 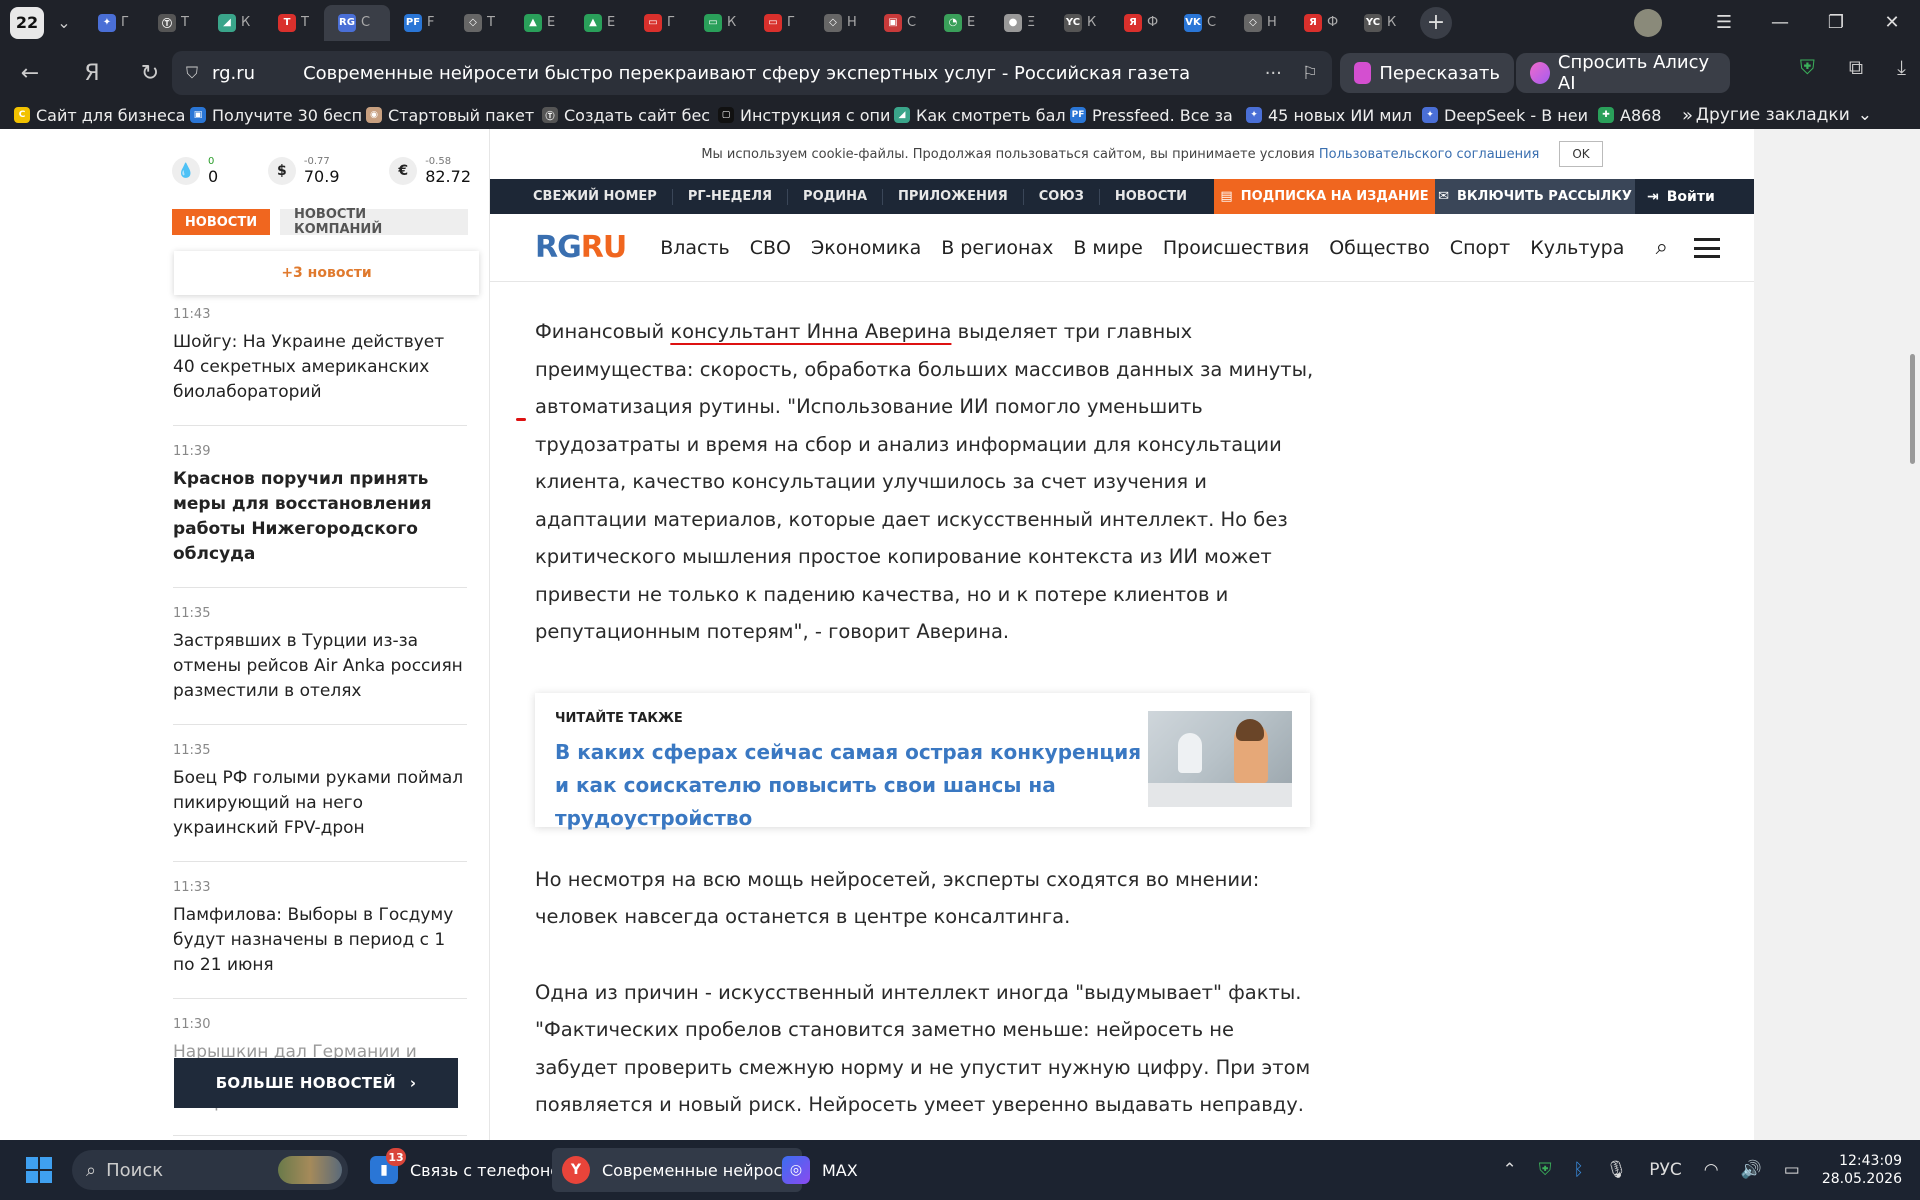 What do you see at coordinates (326, 273) in the screenshot?
I see `new-news-button: +3 новости` at bounding box center [326, 273].